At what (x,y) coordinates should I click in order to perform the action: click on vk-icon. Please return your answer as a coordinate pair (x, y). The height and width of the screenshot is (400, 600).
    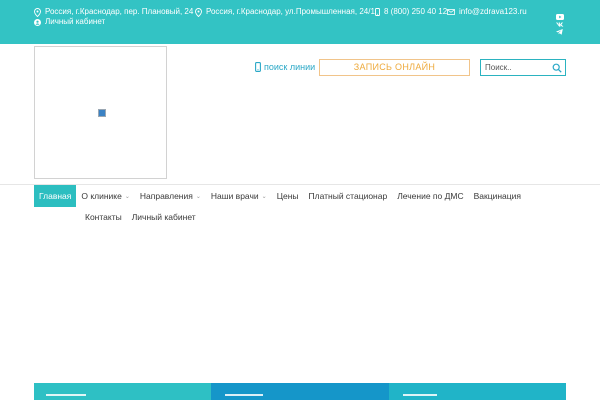
    Looking at the image, I should click on (560, 24).